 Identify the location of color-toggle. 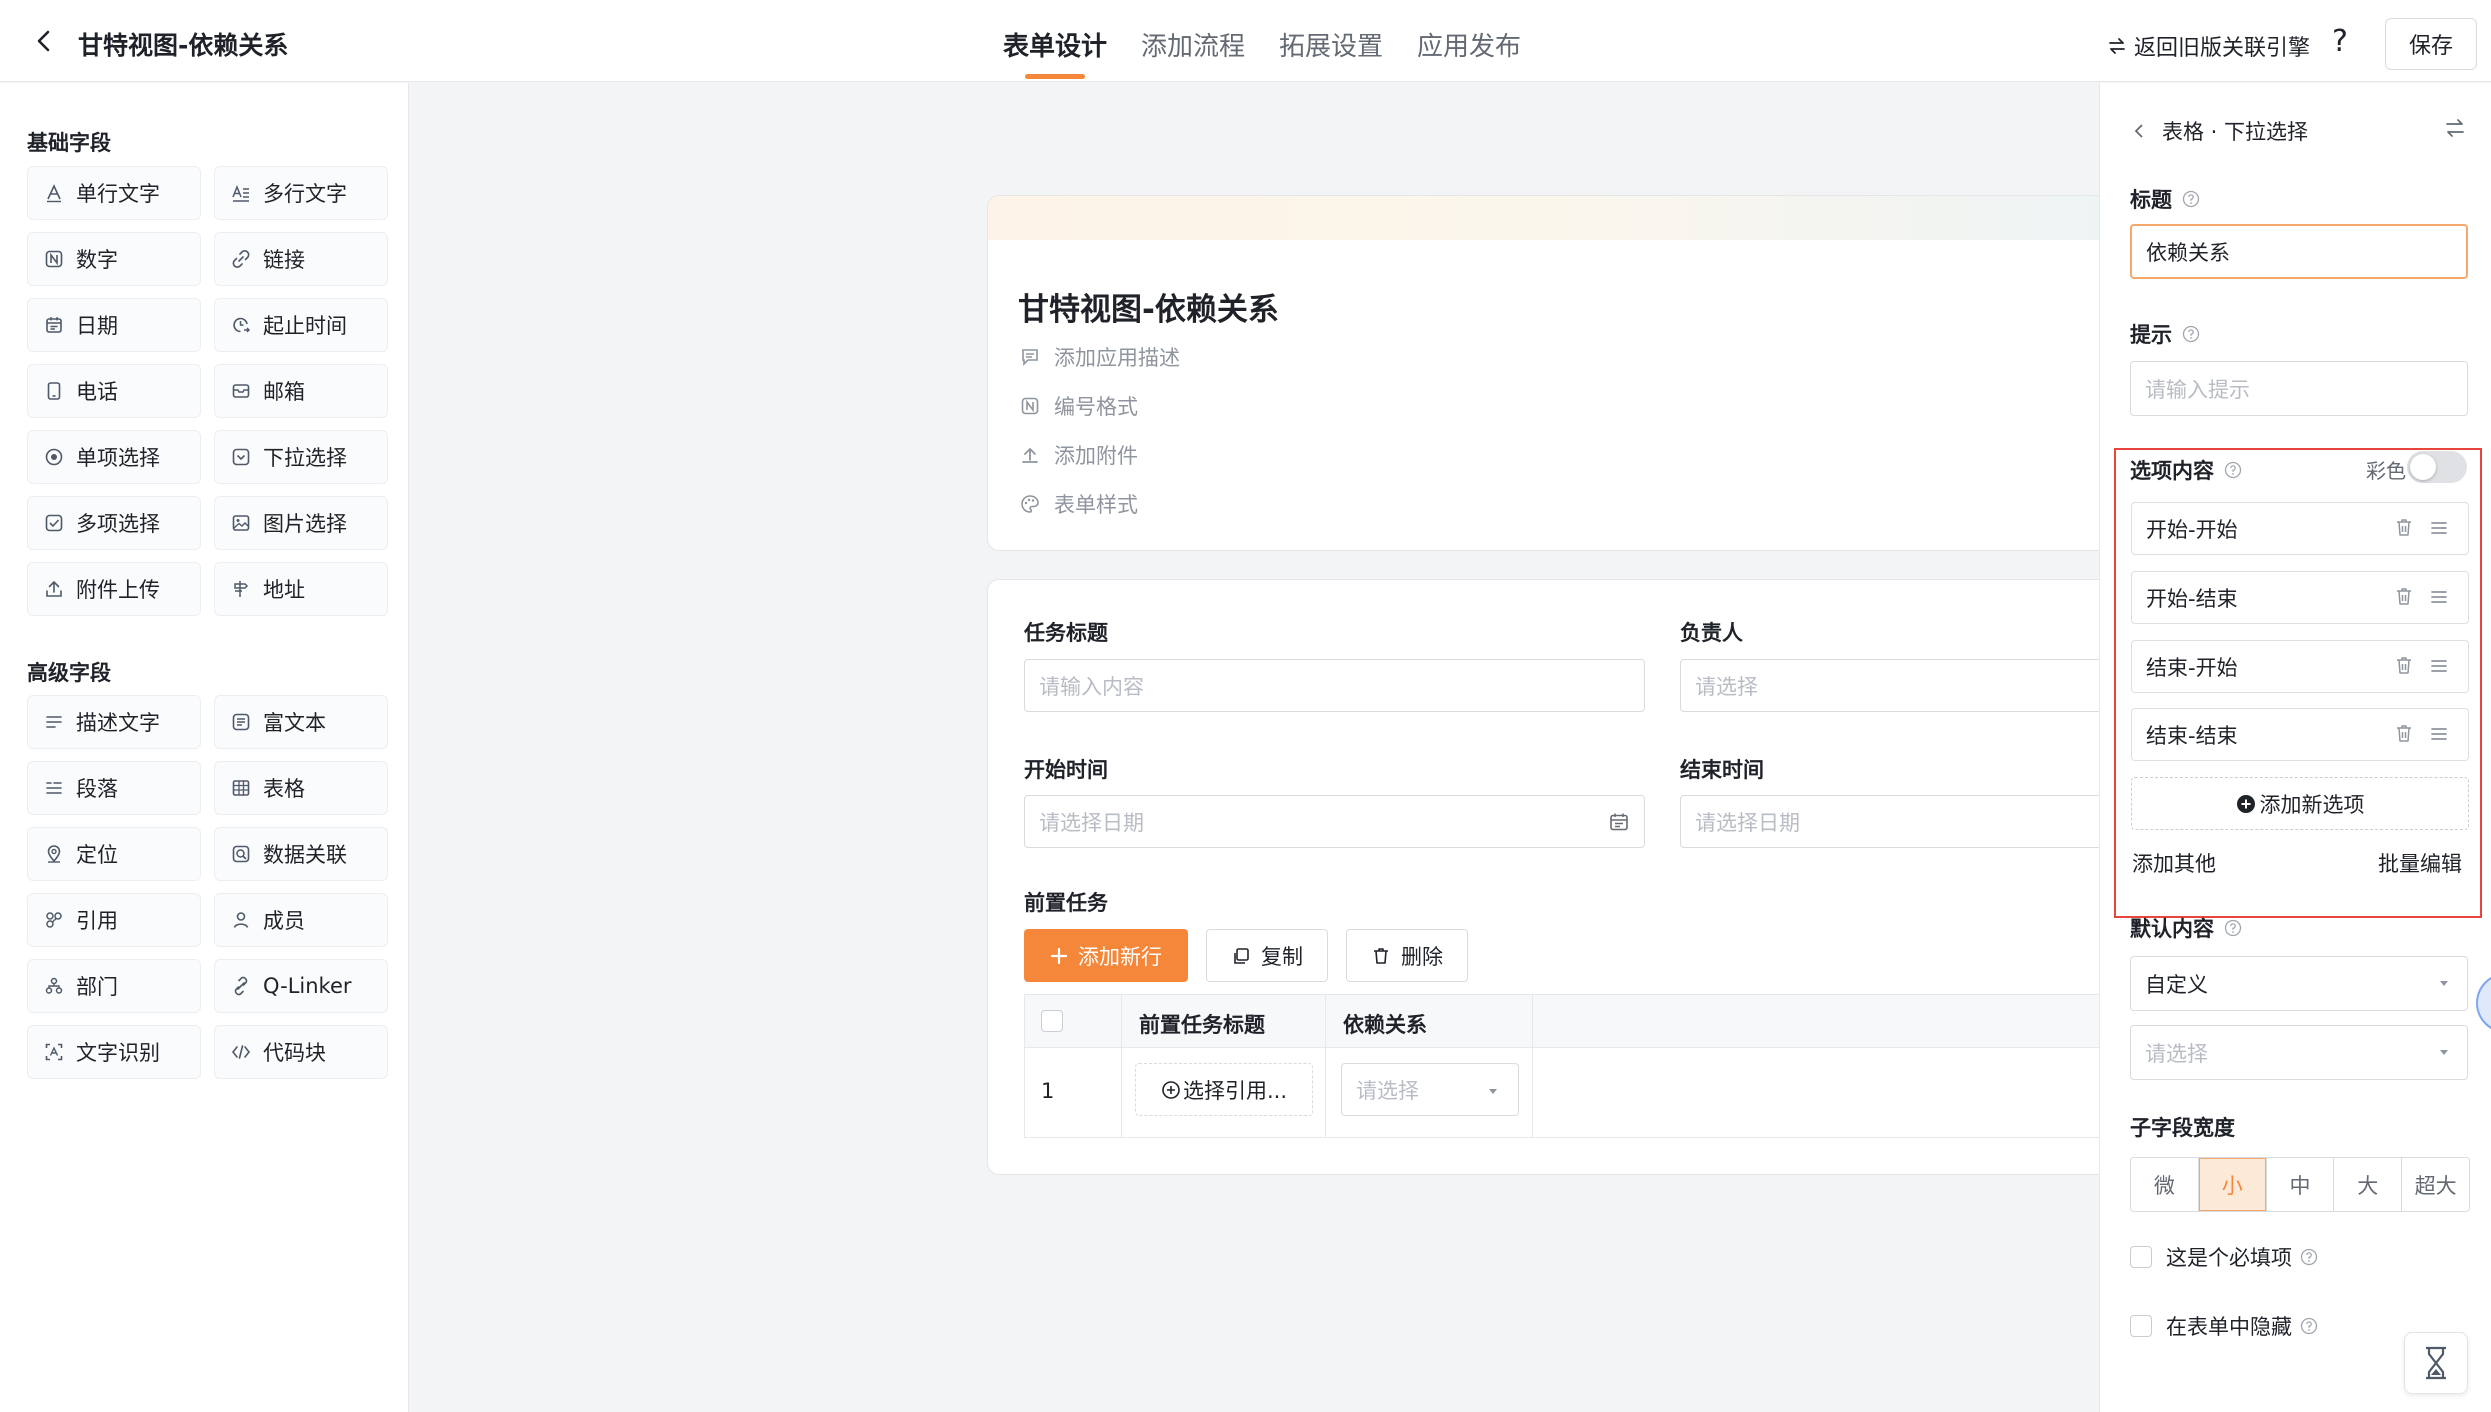
(2437, 467).